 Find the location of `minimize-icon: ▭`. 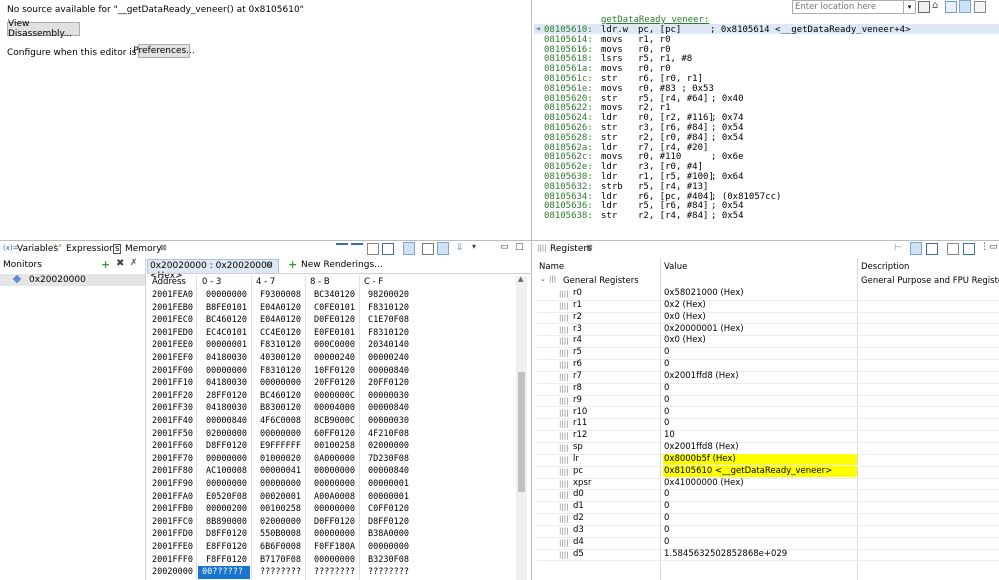

minimize-icon: ▭ is located at coordinates (504, 247).